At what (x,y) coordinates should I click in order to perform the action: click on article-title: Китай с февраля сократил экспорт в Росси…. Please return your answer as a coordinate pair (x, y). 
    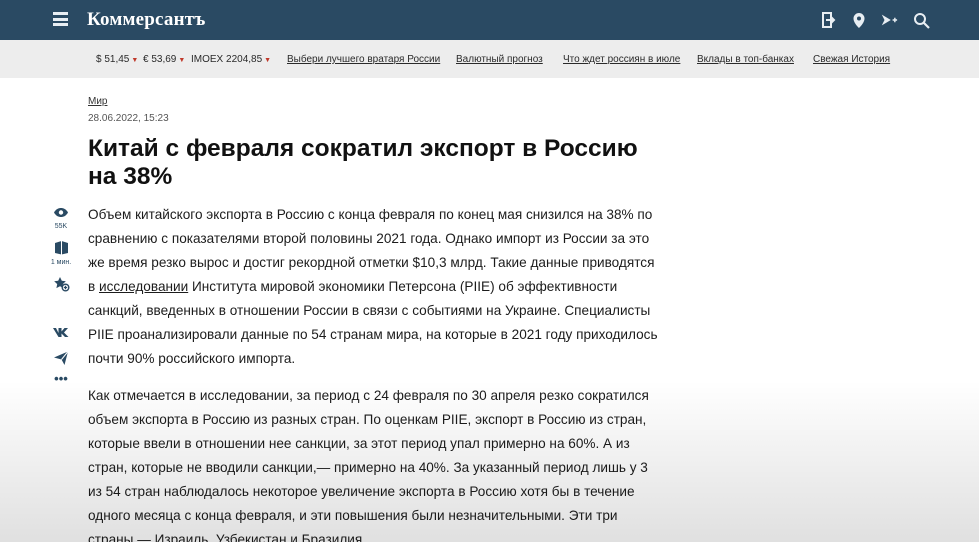
    Looking at the image, I should click on (363, 162).